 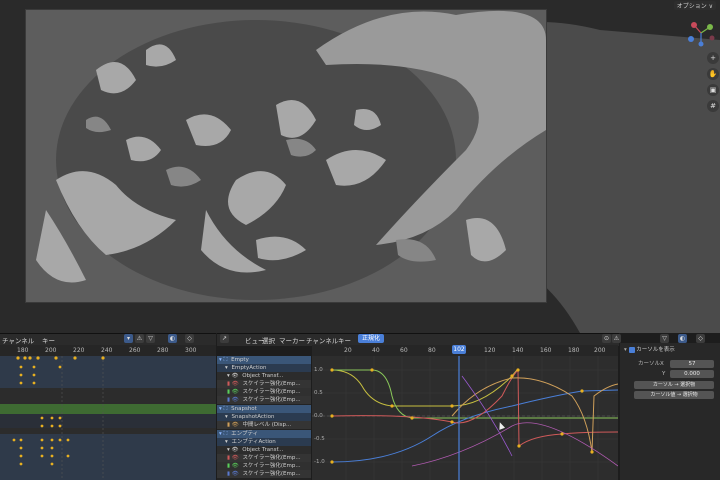 I want to click on proportional-icon-graph: ◇, so click(x=700, y=338).